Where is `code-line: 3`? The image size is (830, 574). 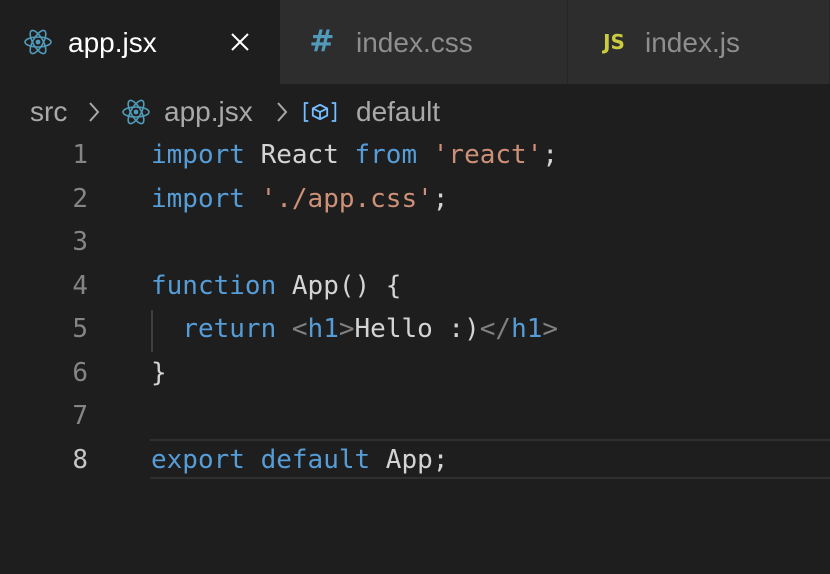 code-line: 3 is located at coordinates (415, 242).